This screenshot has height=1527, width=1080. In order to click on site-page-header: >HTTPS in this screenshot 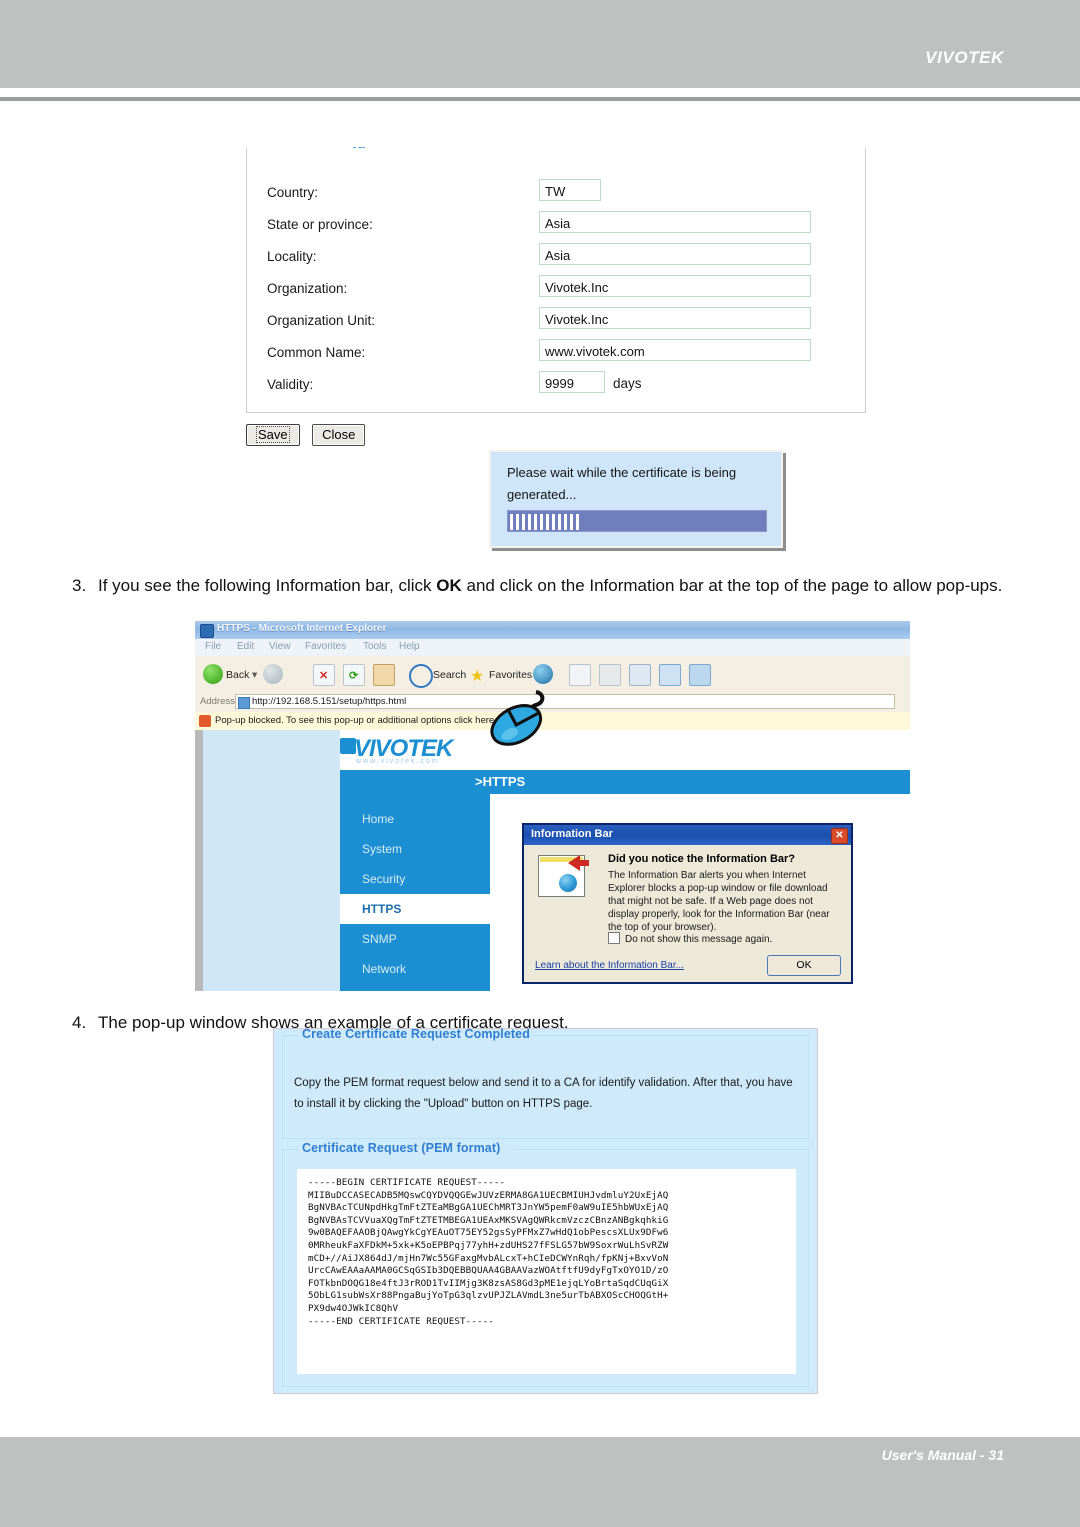, I will do `click(625, 782)`.